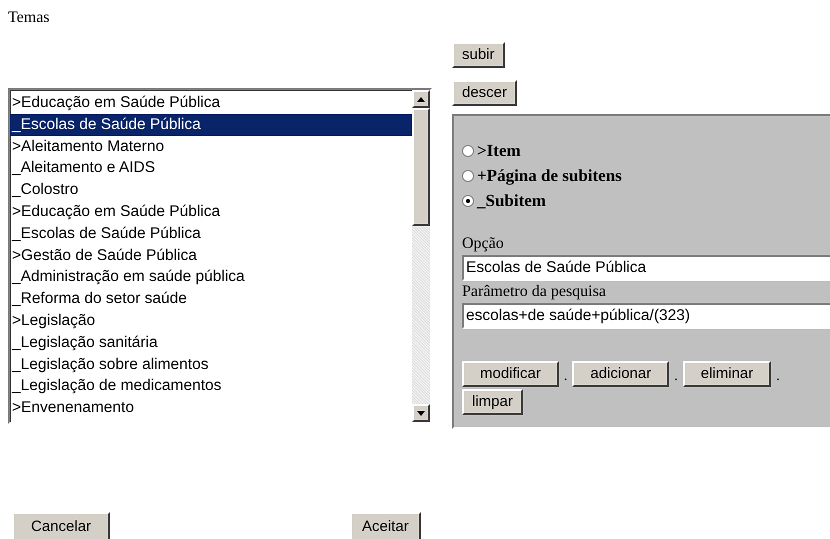 The height and width of the screenshot is (539, 830). I want to click on scroll-down-button, so click(421, 413).